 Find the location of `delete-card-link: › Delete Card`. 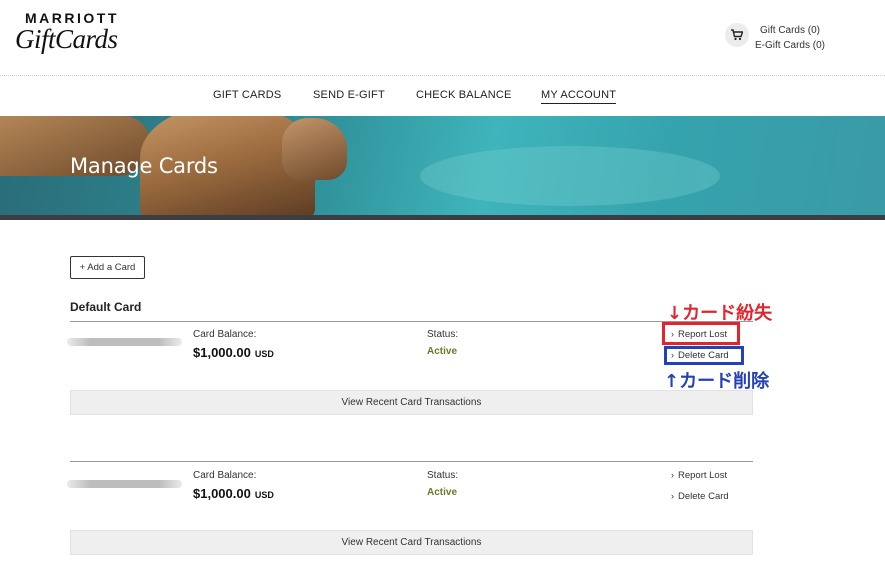

delete-card-link: › Delete Card is located at coordinates (700, 496).